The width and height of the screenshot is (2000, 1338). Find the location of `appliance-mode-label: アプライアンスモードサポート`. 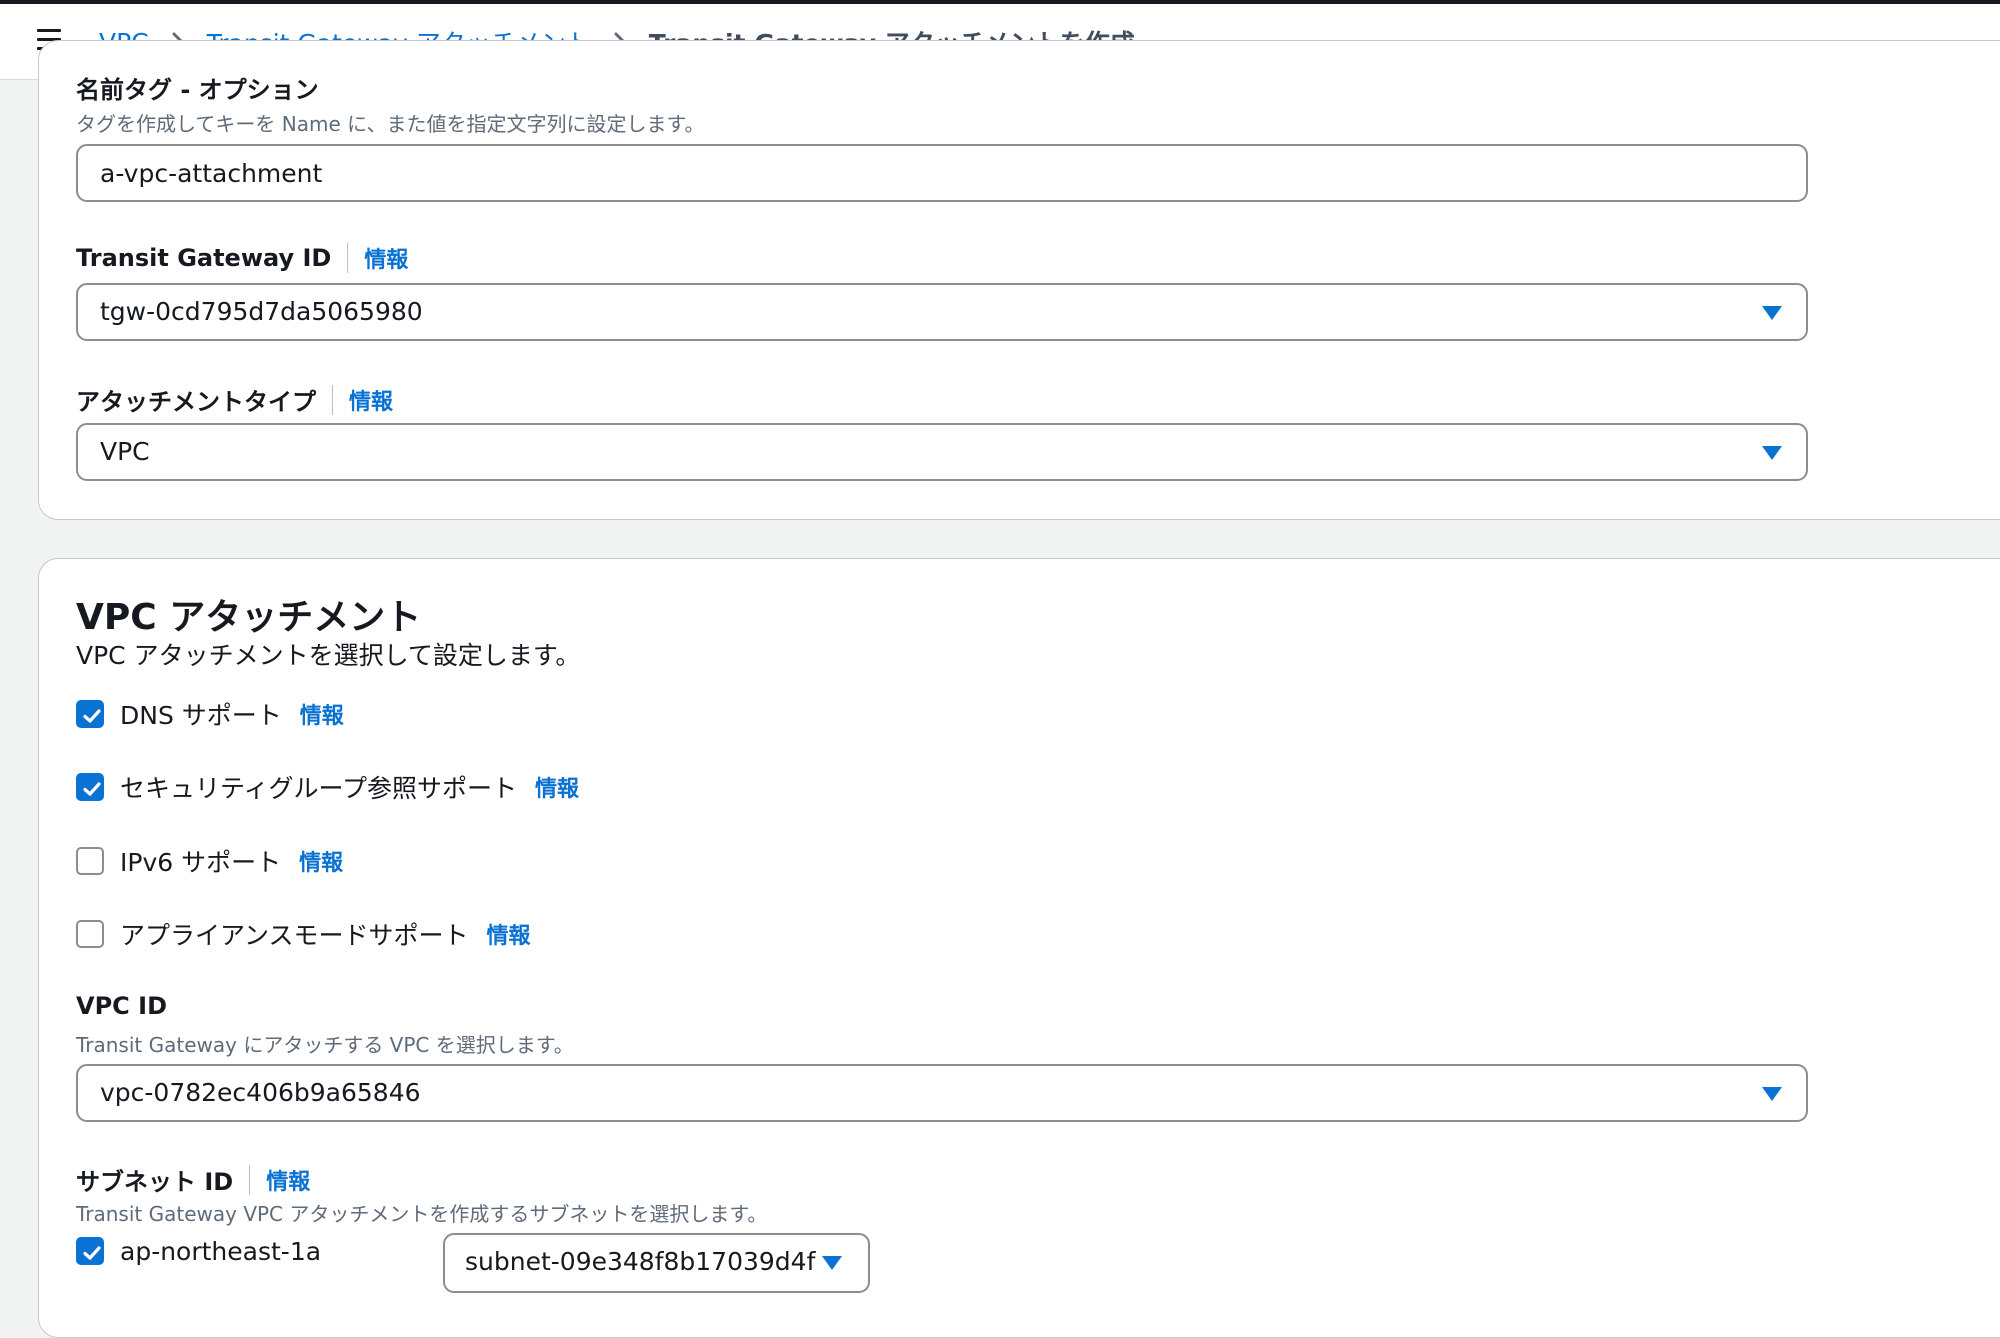

appliance-mode-label: アプライアンスモードサポート is located at coordinates (294, 935).